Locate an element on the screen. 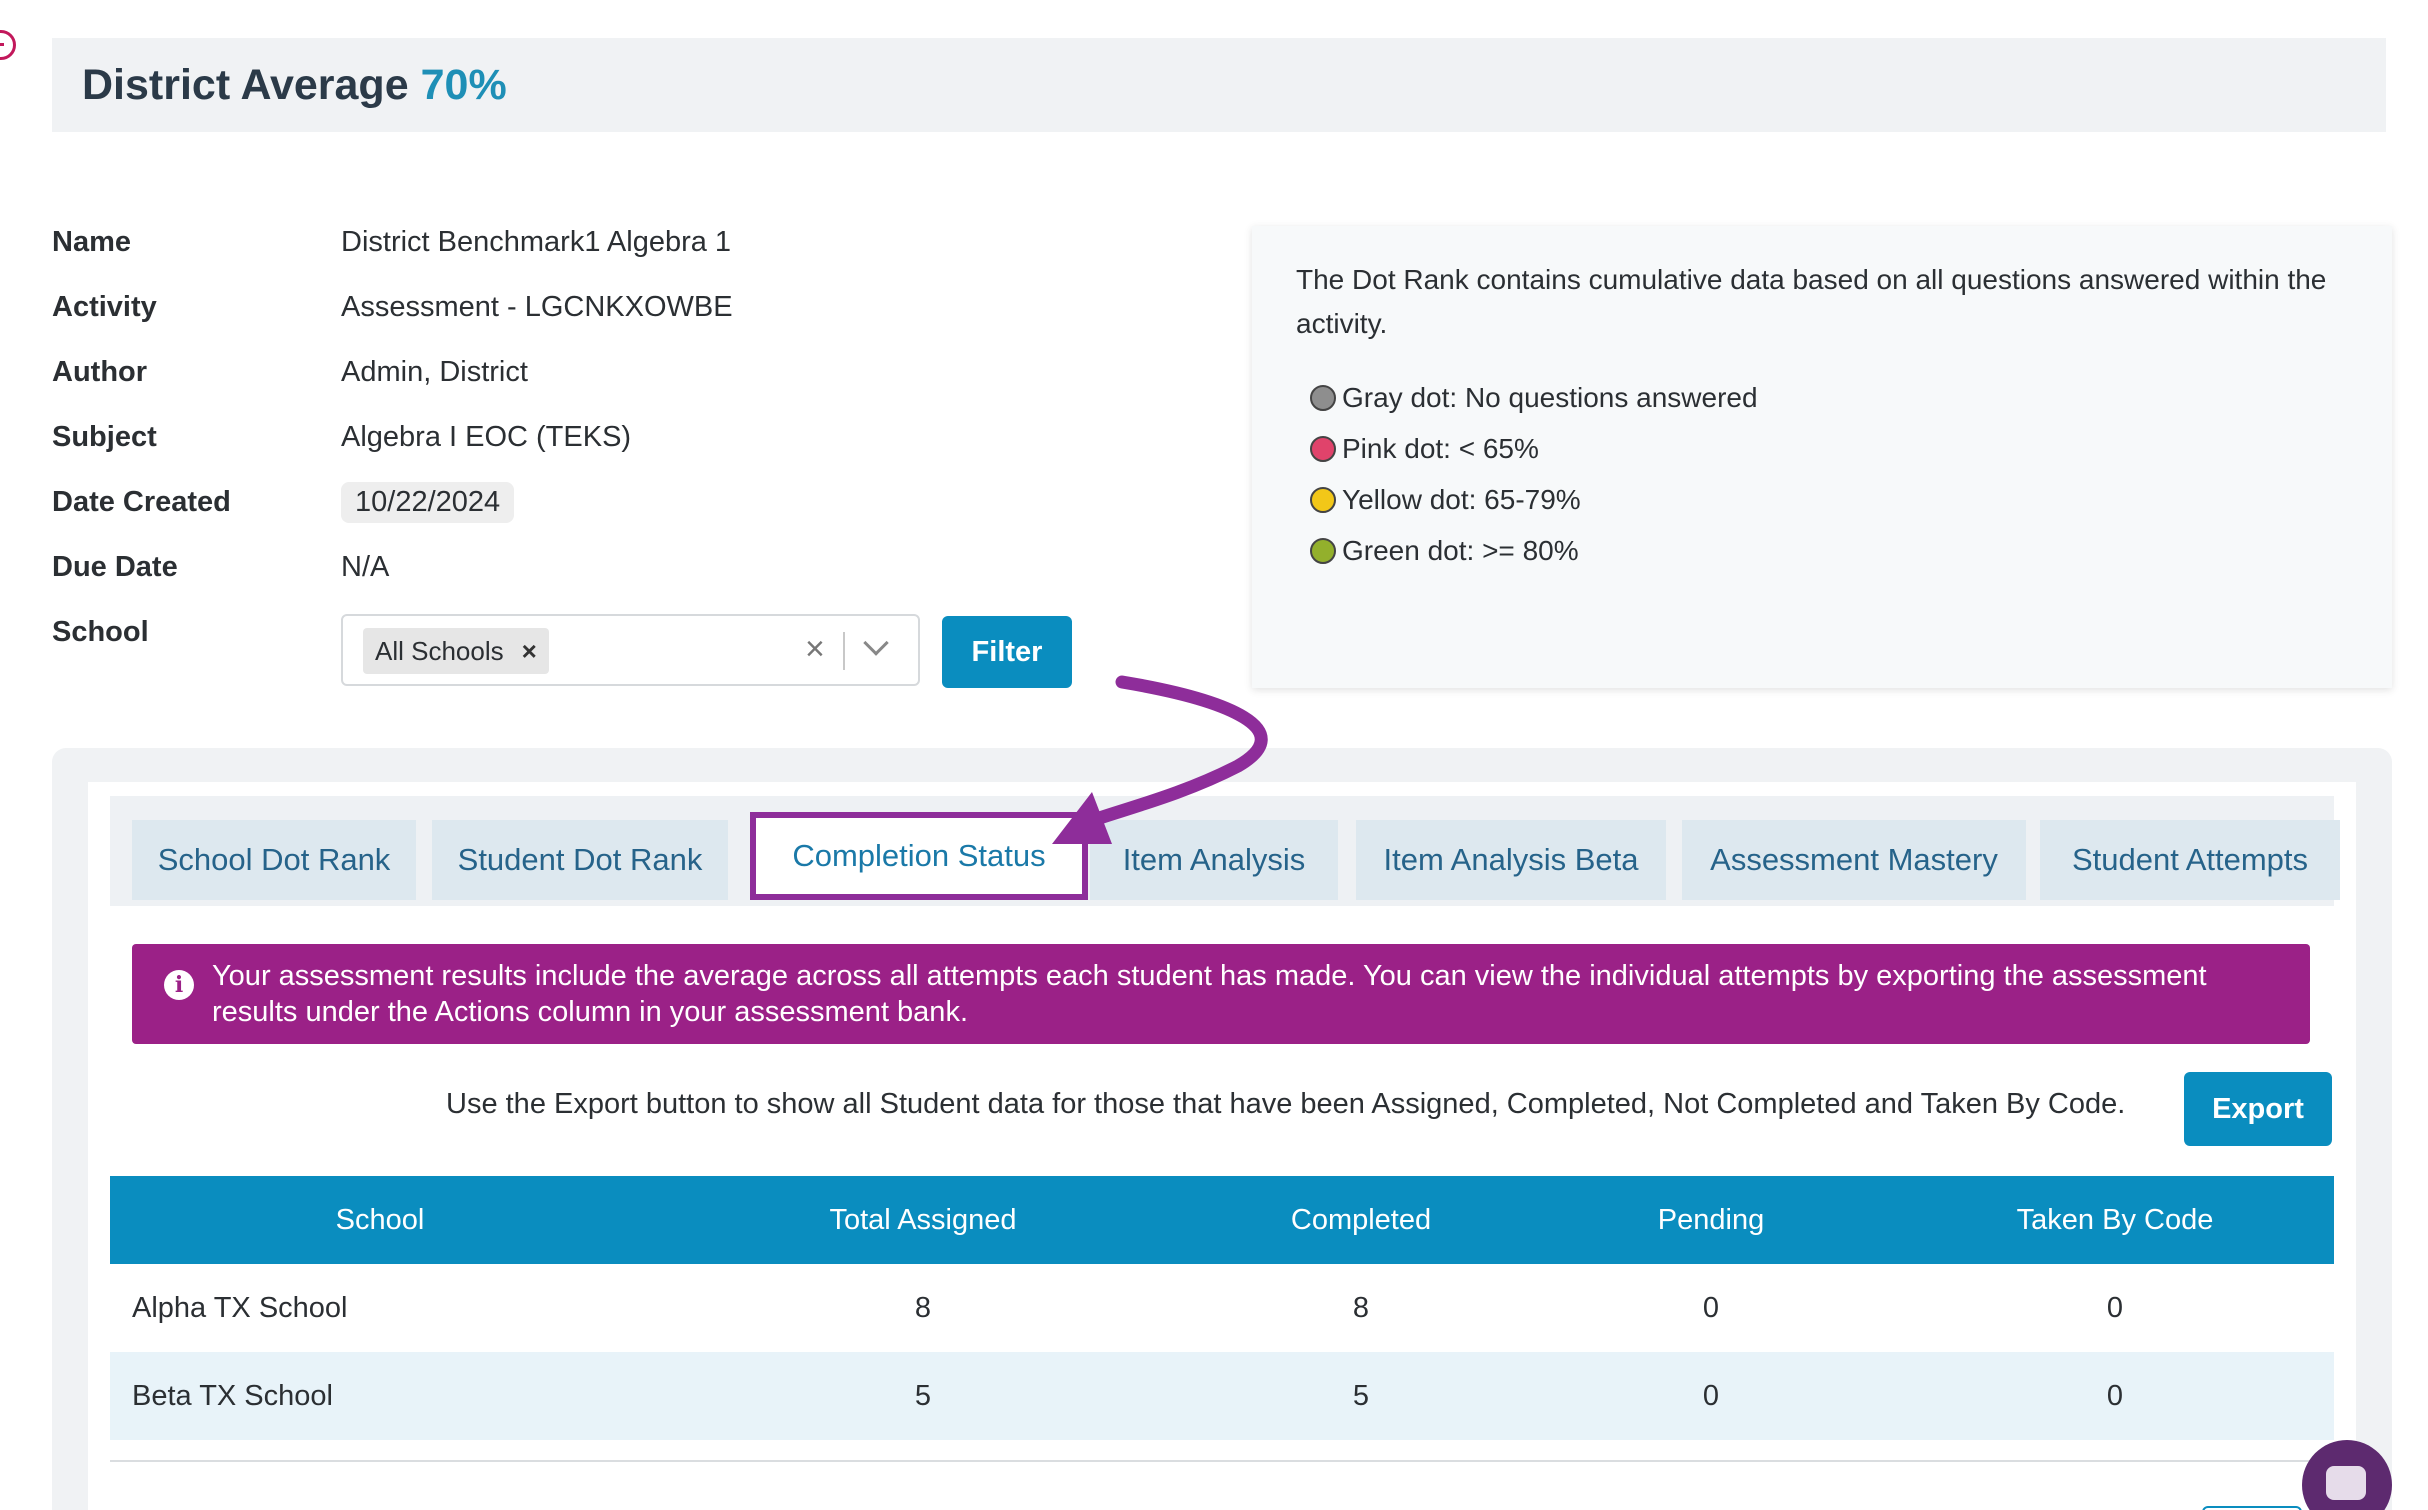  legend-item-pink: Pink dot: < 65% is located at coordinates (1829, 448).